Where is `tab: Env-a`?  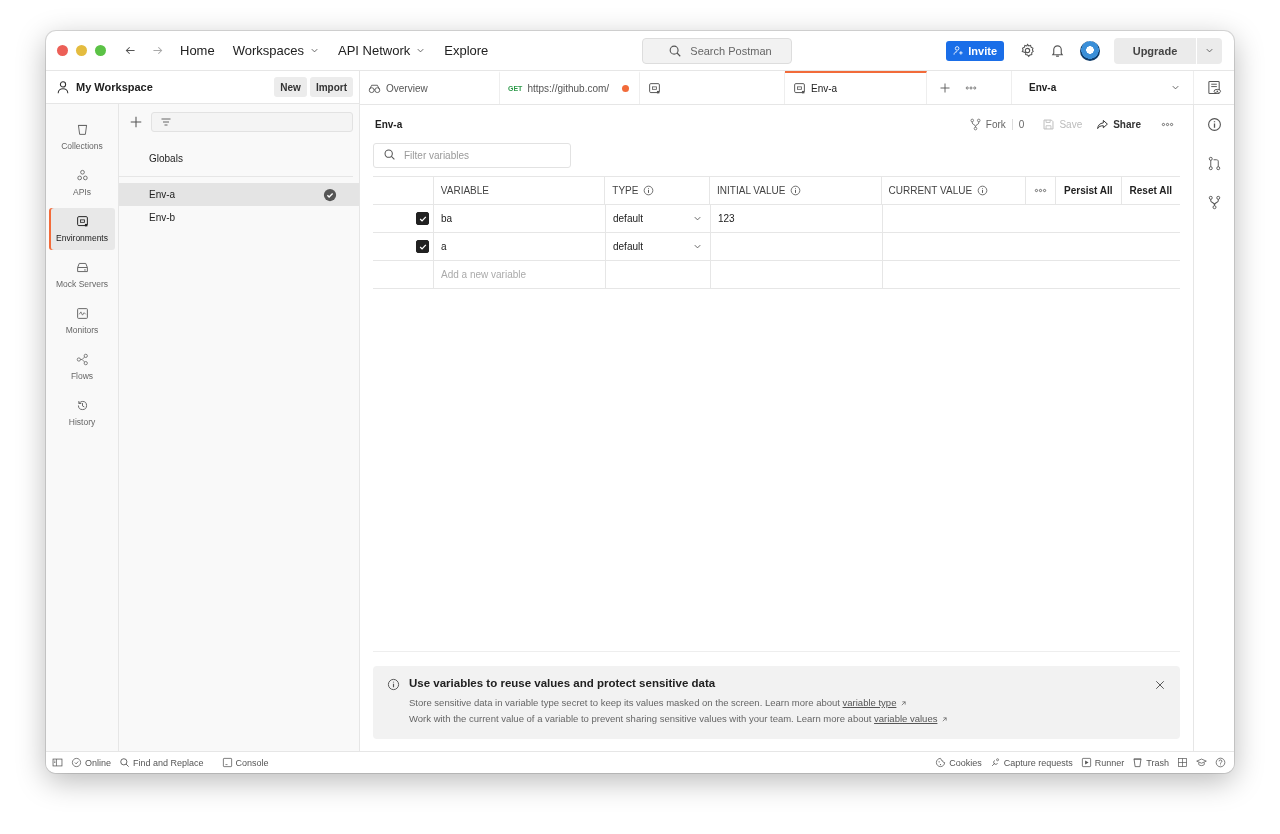
tab: Env-a is located at coordinates (856, 87).